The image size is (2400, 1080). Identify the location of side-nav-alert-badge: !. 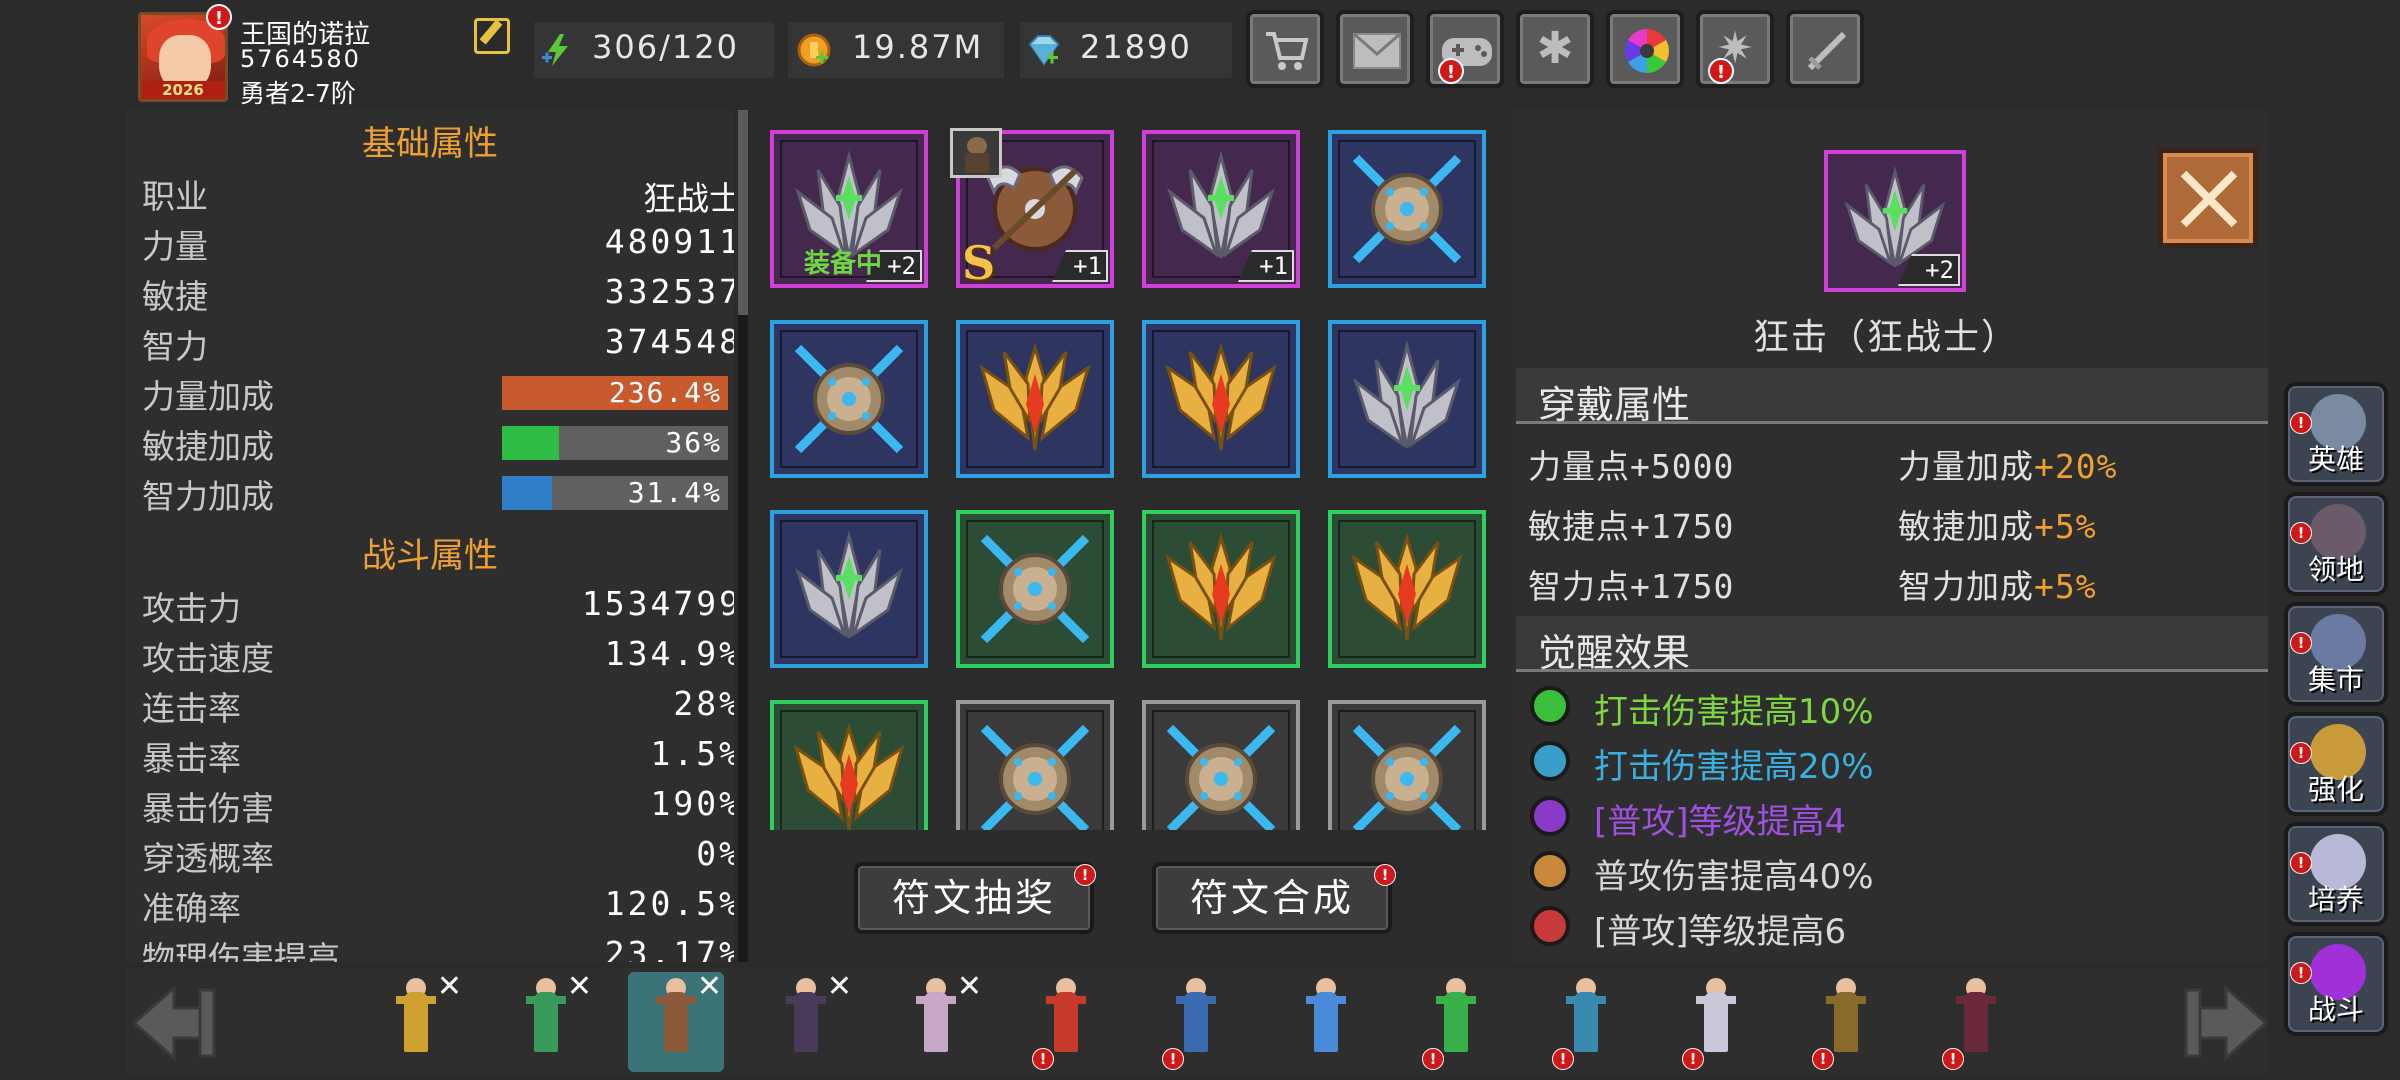
(2301, 423).